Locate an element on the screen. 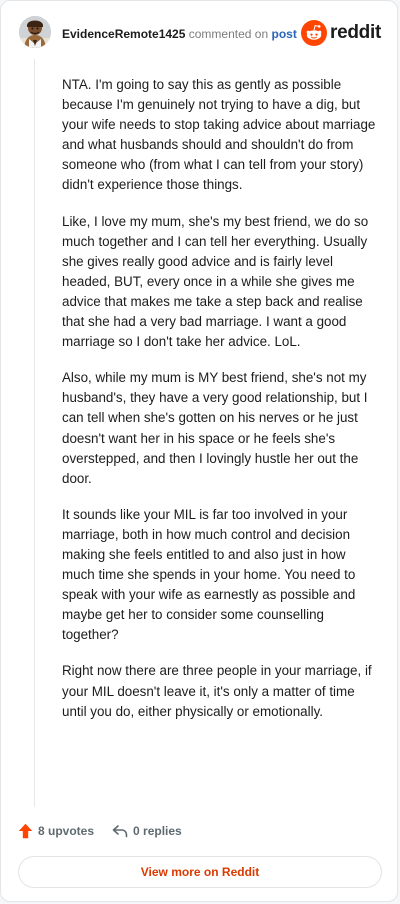 This screenshot has width=400, height=904. avatar is located at coordinates (35, 32).